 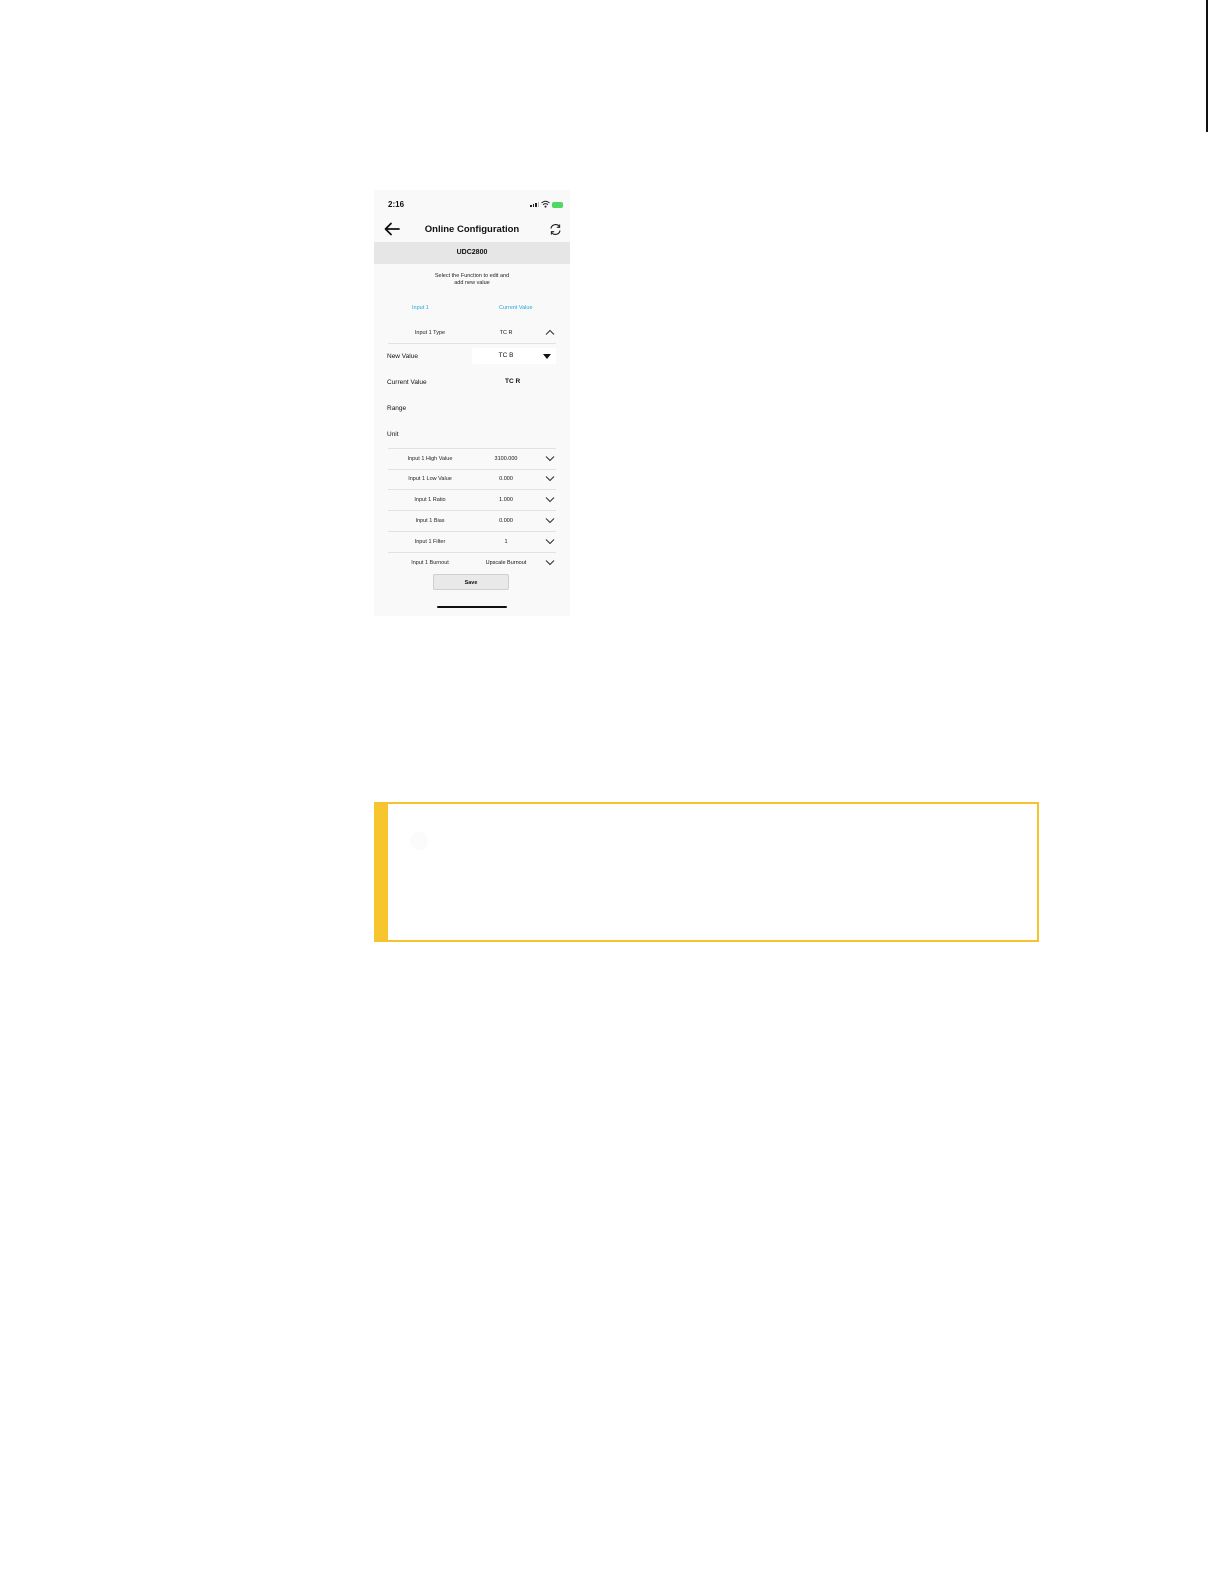 What do you see at coordinates (506, 355) in the screenshot?
I see `new-value-selected: TC B` at bounding box center [506, 355].